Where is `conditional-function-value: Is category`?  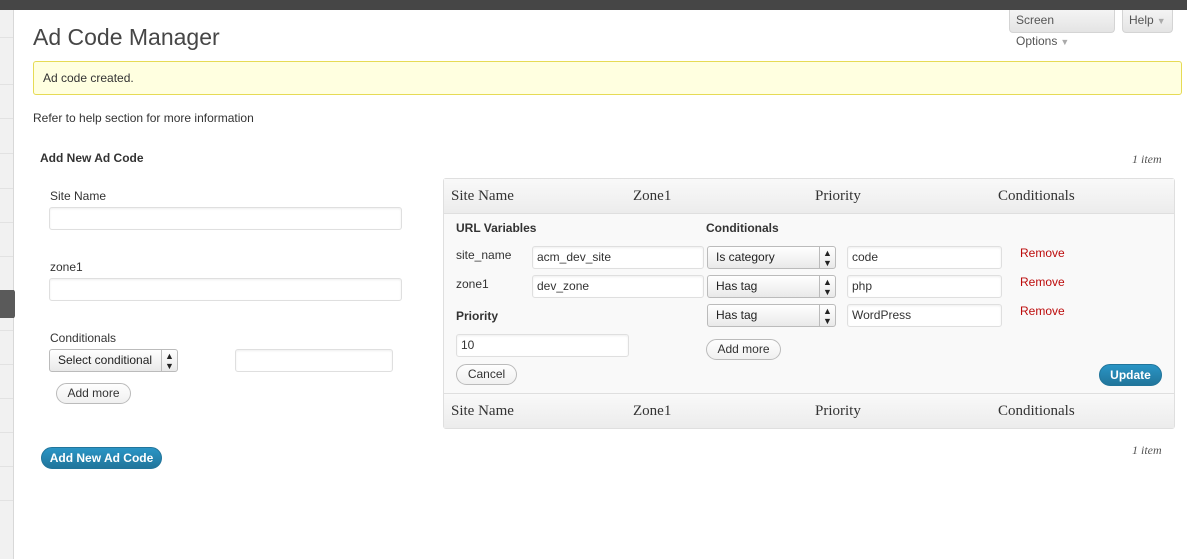 conditional-function-value: Is category is located at coordinates (745, 257).